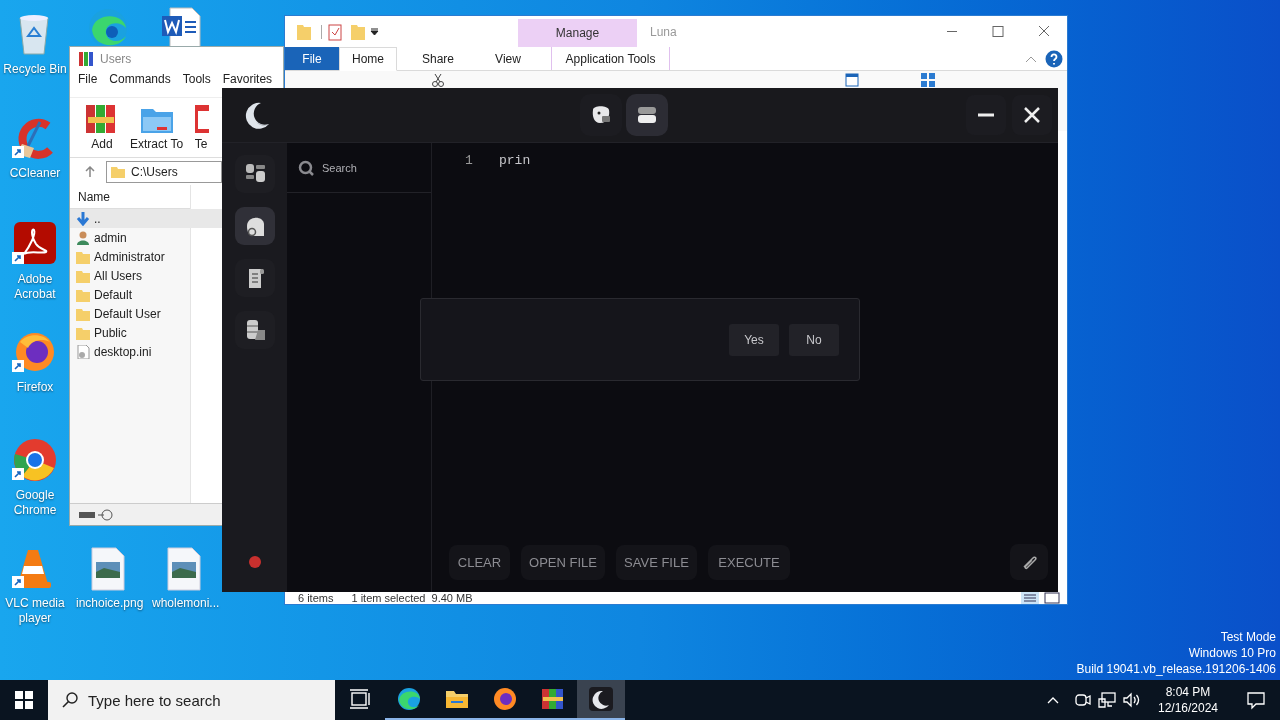 The height and width of the screenshot is (720, 1280). What do you see at coordinates (361, 700) in the screenshot?
I see `task-view-icon` at bounding box center [361, 700].